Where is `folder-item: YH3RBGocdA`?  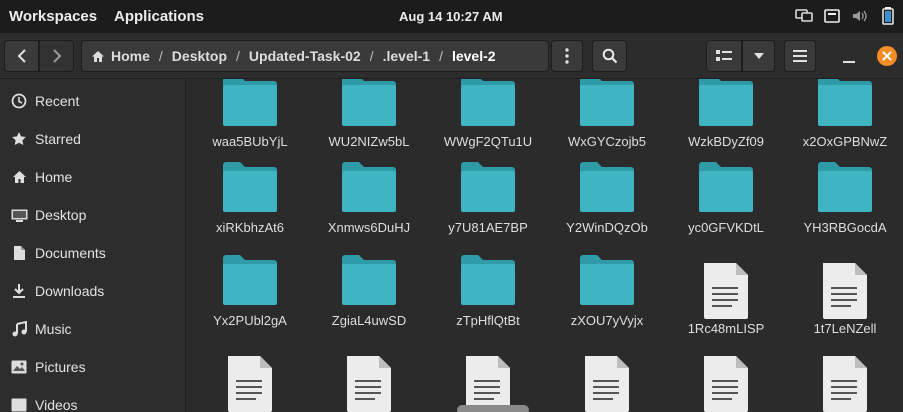 folder-item: YH3RBGocdA is located at coordinates (845, 160).